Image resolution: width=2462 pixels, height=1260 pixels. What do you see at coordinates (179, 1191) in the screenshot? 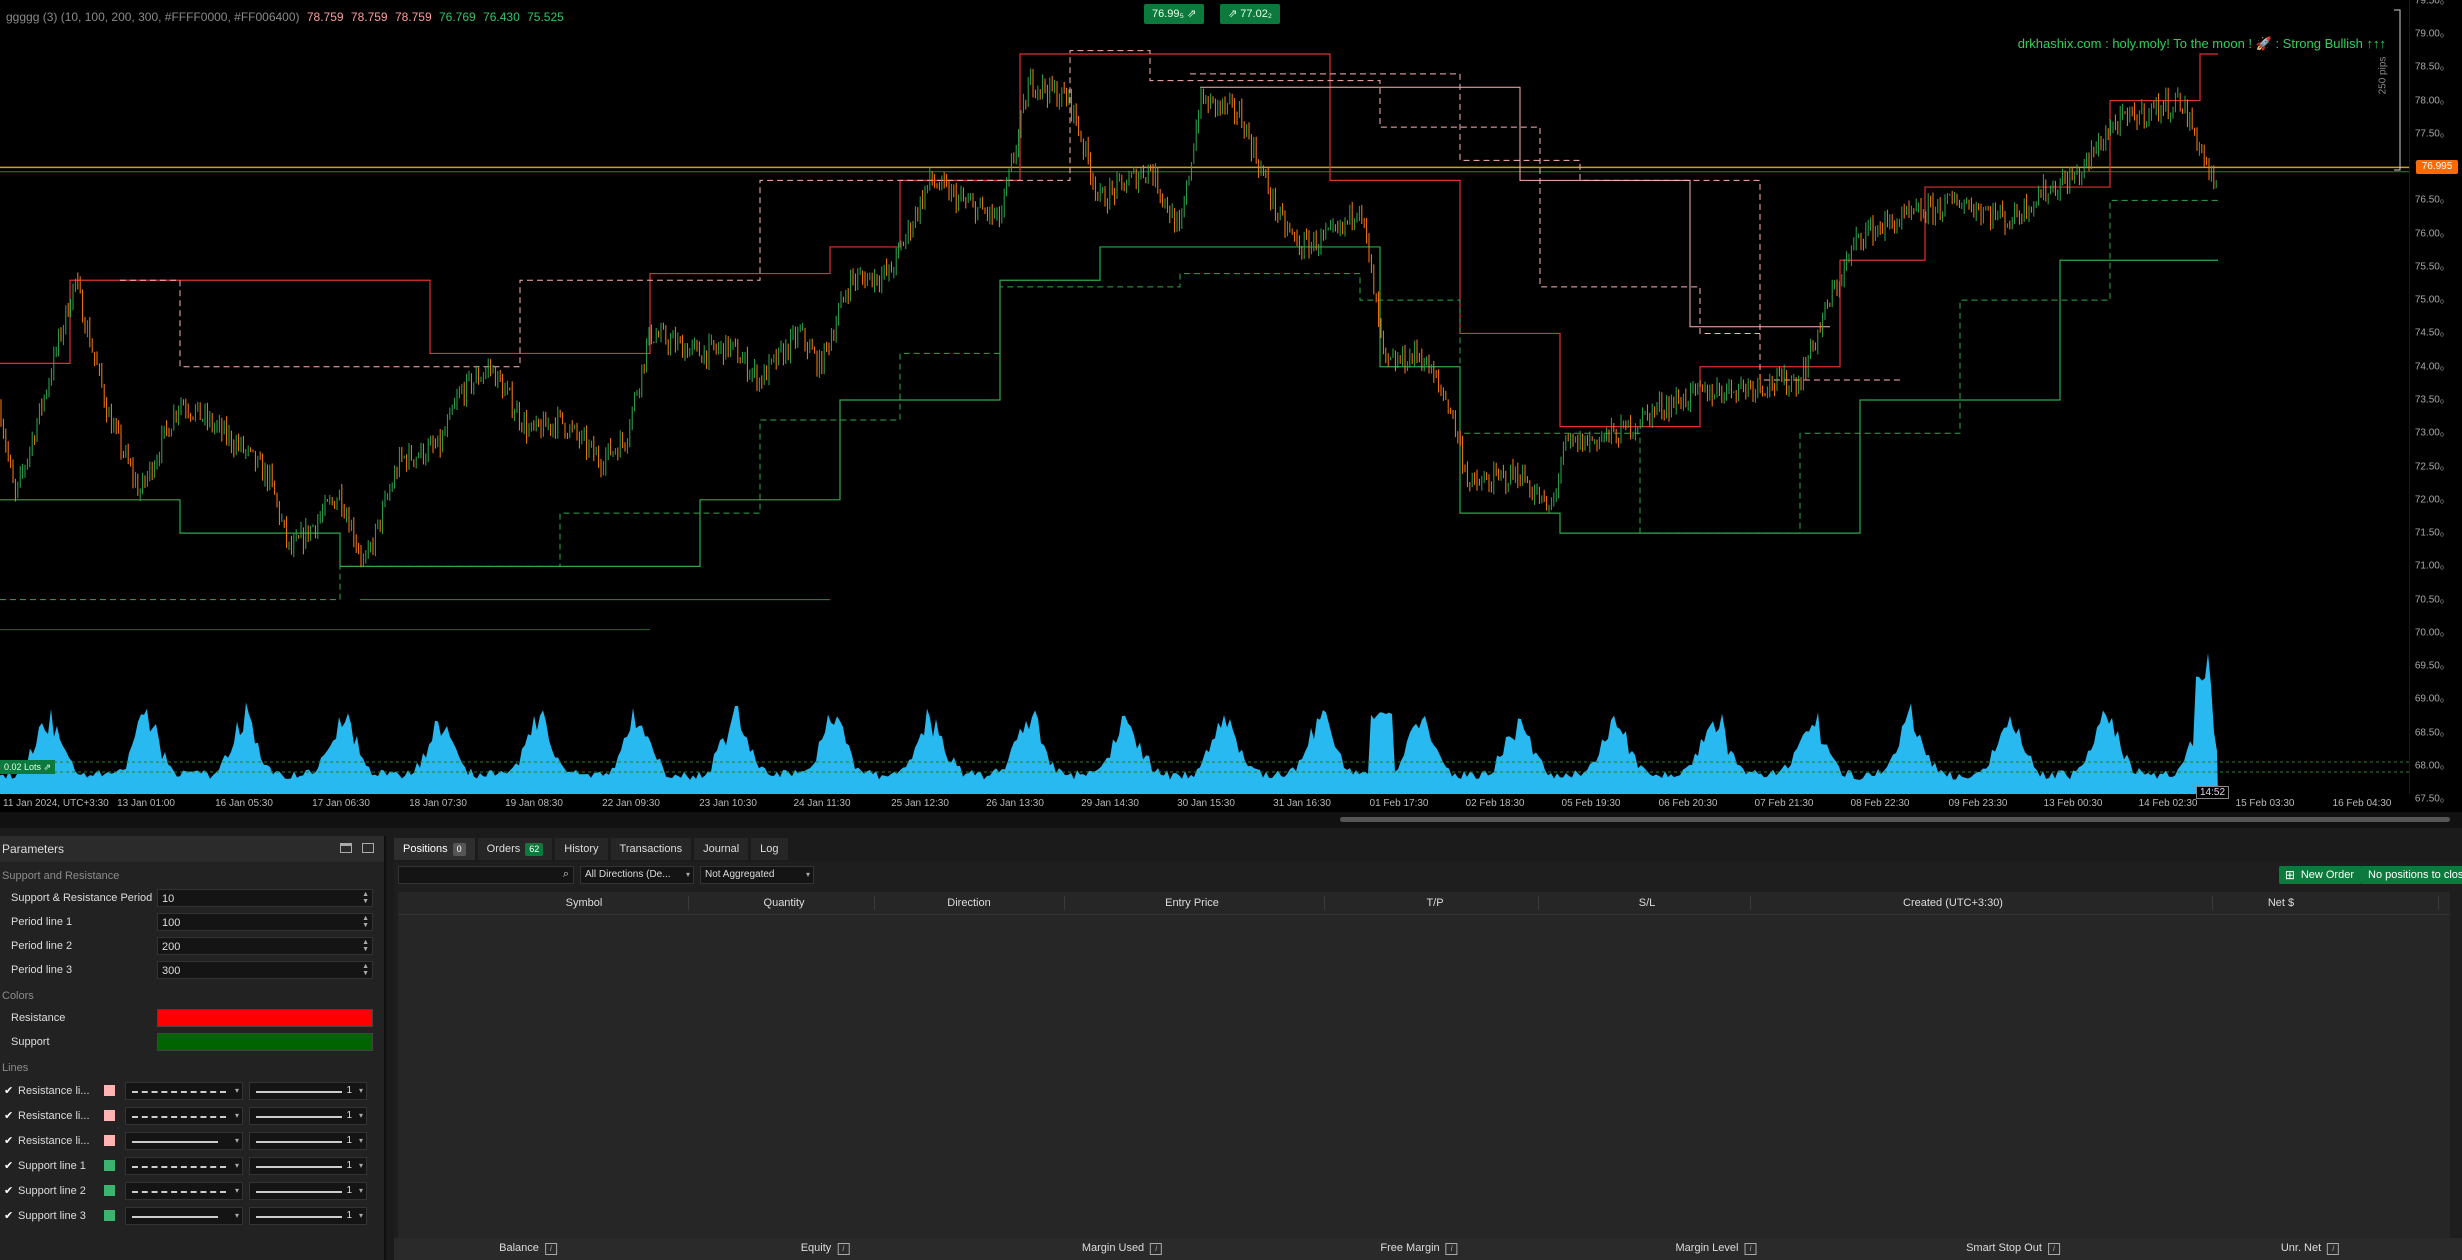
I see `line-style-preview` at bounding box center [179, 1191].